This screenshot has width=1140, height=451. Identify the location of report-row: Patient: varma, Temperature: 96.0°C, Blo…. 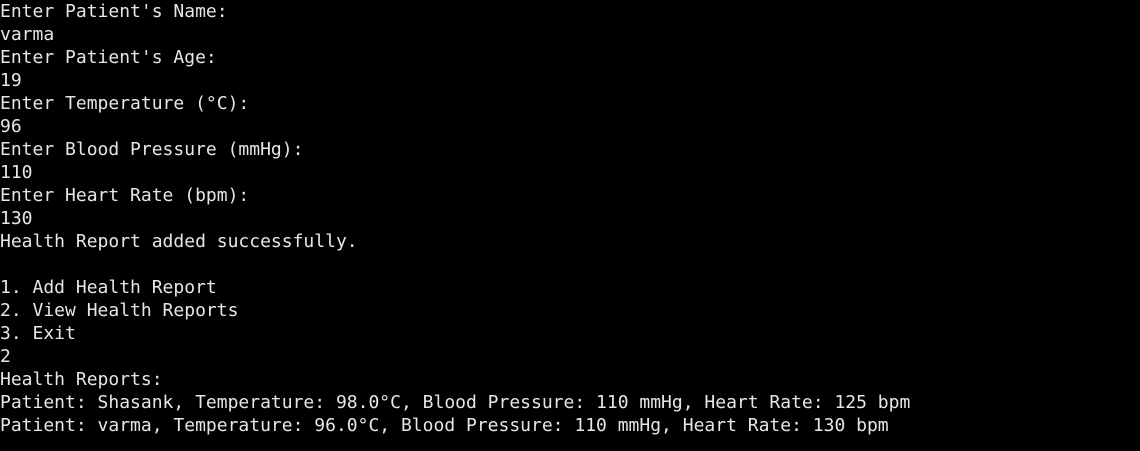
(444, 425).